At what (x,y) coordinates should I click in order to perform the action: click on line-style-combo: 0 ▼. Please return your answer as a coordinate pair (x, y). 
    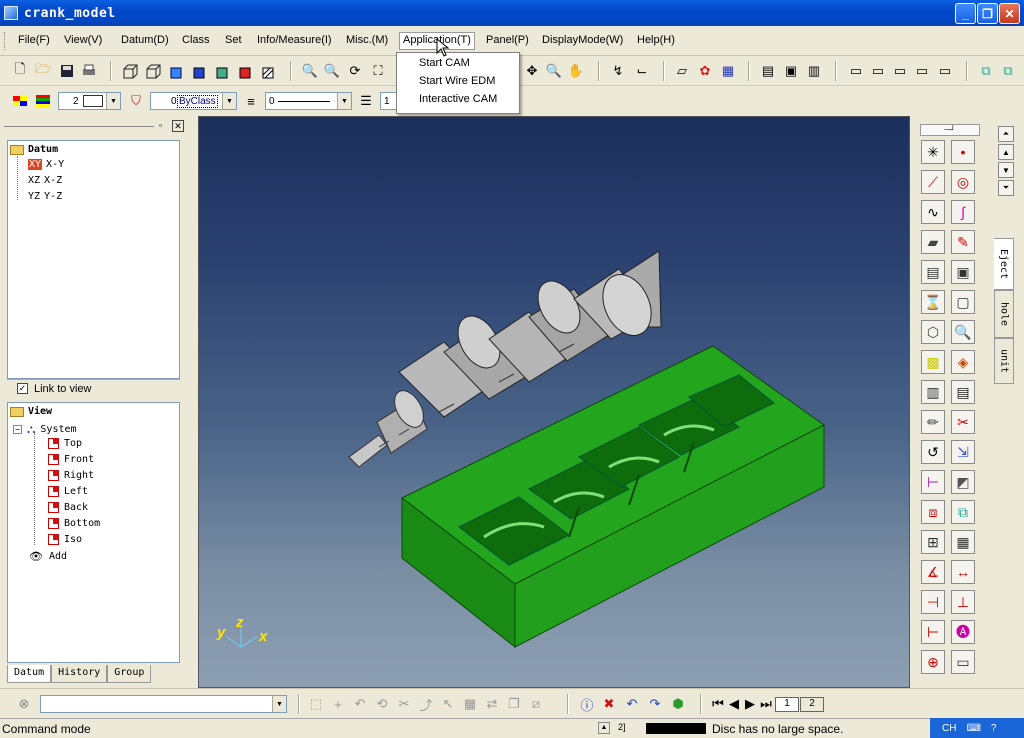
    Looking at the image, I should click on (308, 101).